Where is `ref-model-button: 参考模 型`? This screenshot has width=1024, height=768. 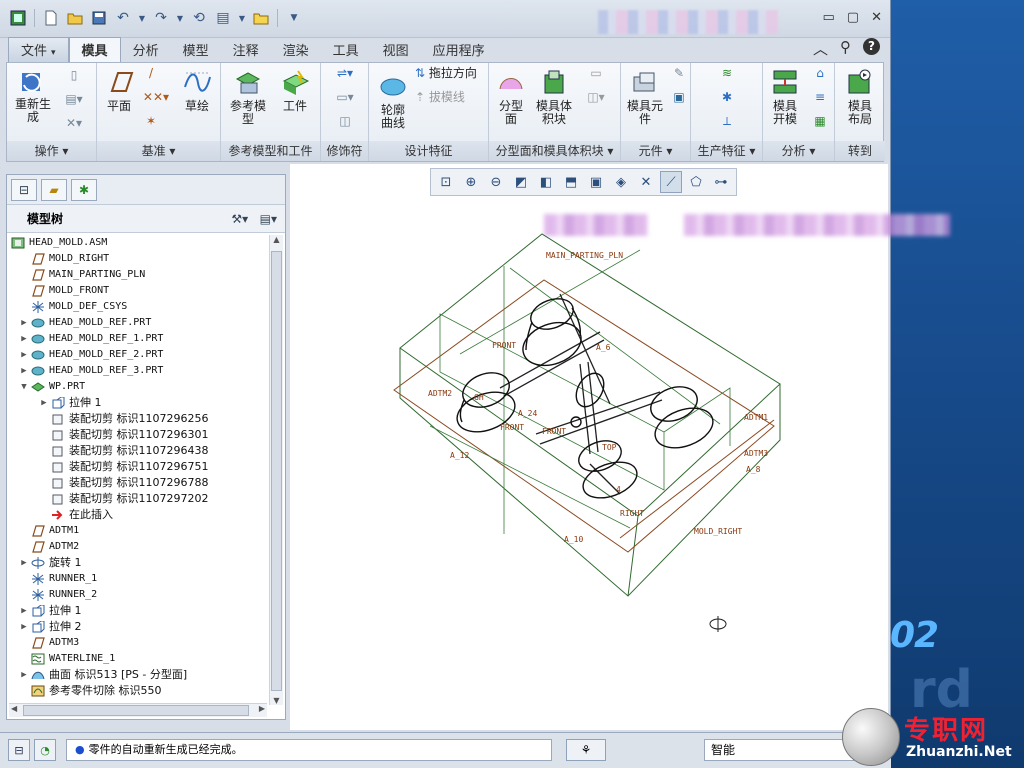
ref-model-button: 参考模 型 is located at coordinates (248, 97).